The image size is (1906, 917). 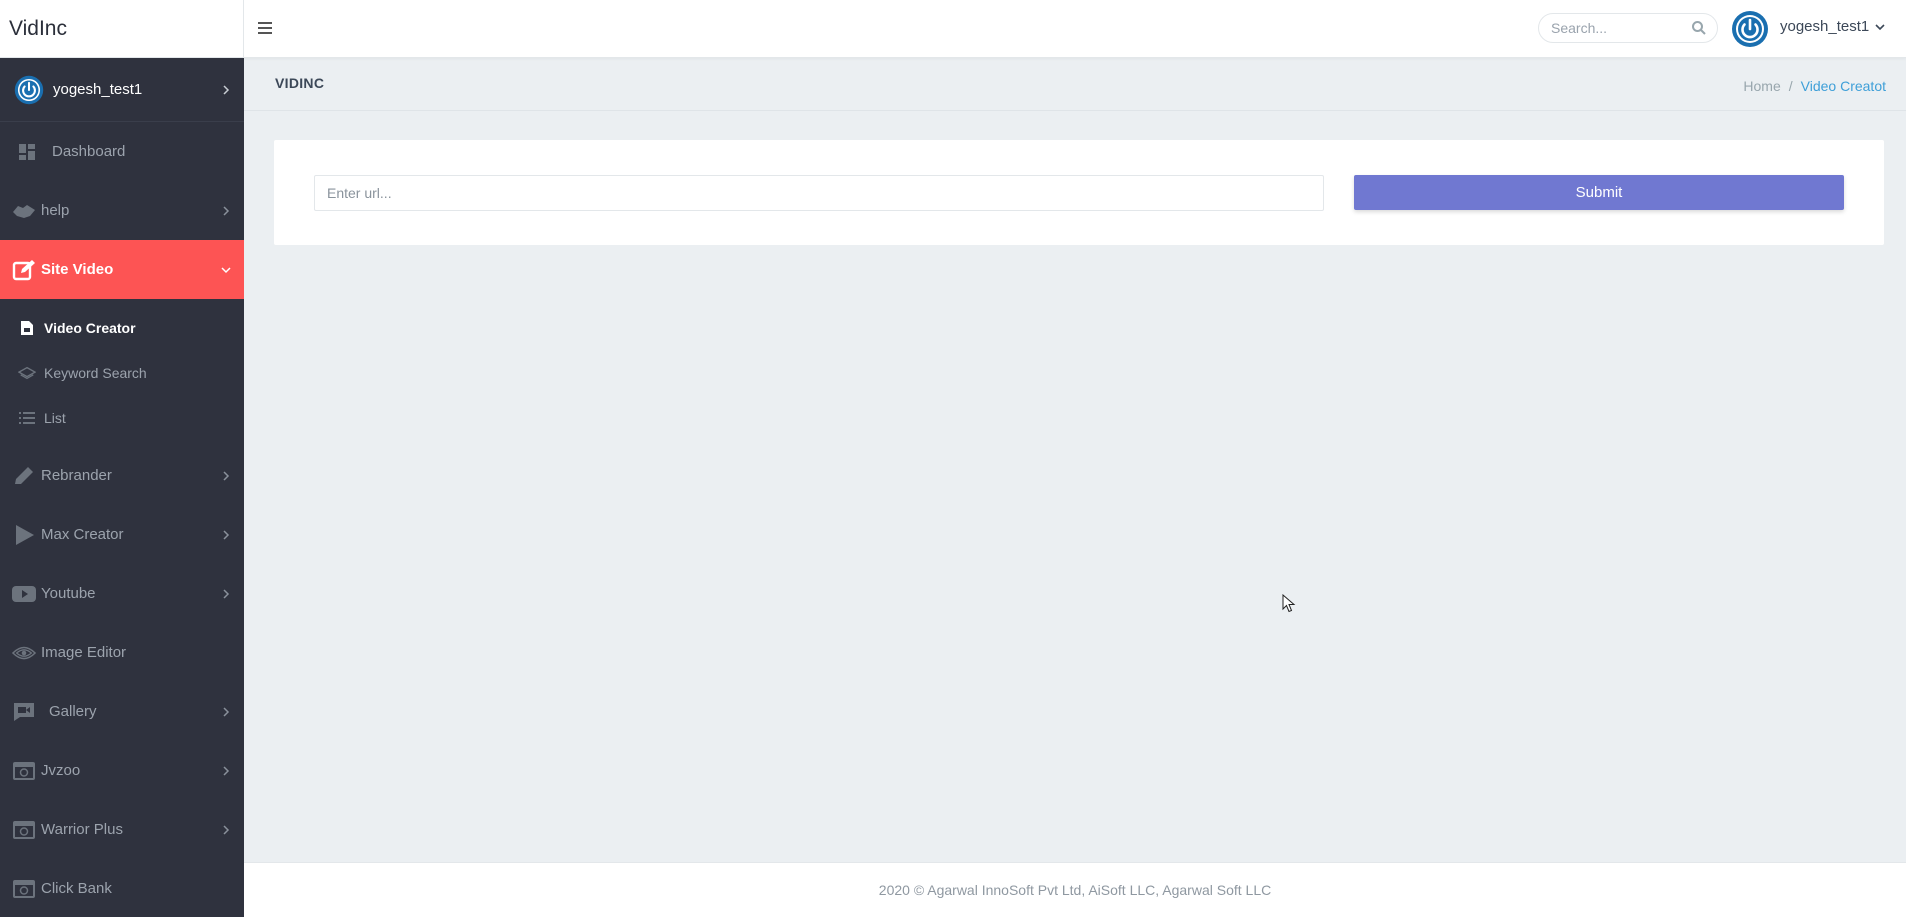 What do you see at coordinates (73, 711) in the screenshot?
I see `sidebar-item-label: Gallery` at bounding box center [73, 711].